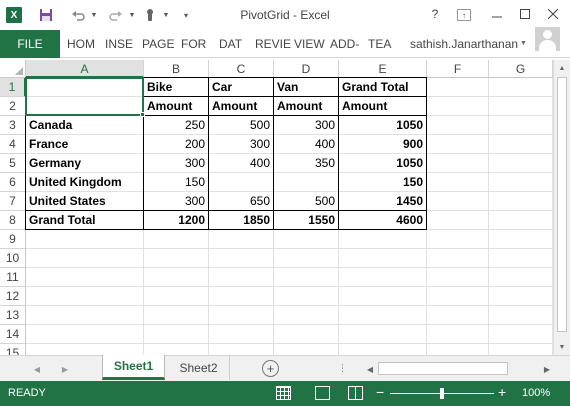 This screenshot has width=570, height=406. I want to click on cell-d1: Van, so click(306, 87).